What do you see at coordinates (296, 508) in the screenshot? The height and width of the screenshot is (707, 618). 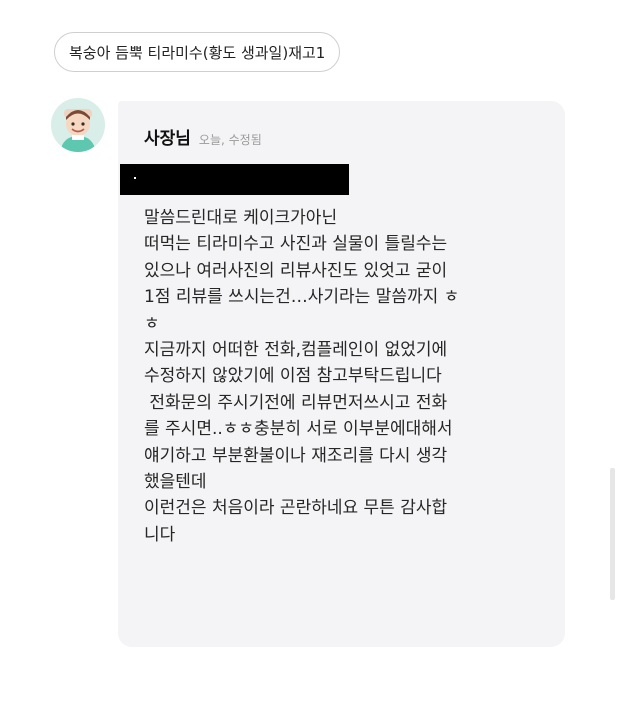 I see `reply-line: 이런건은 처음이라 곤란하네요 무튼 감사합` at bounding box center [296, 508].